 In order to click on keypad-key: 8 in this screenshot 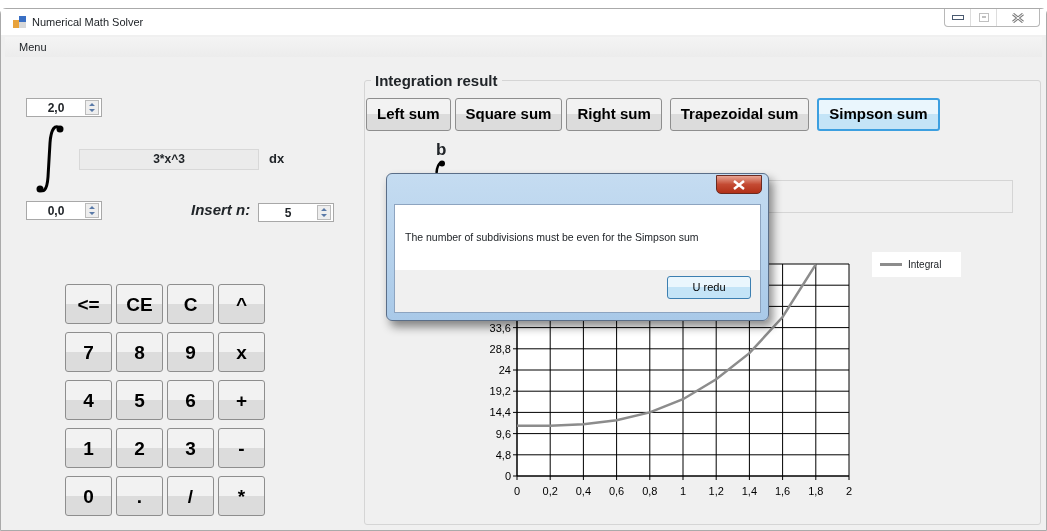, I will do `click(139, 352)`.